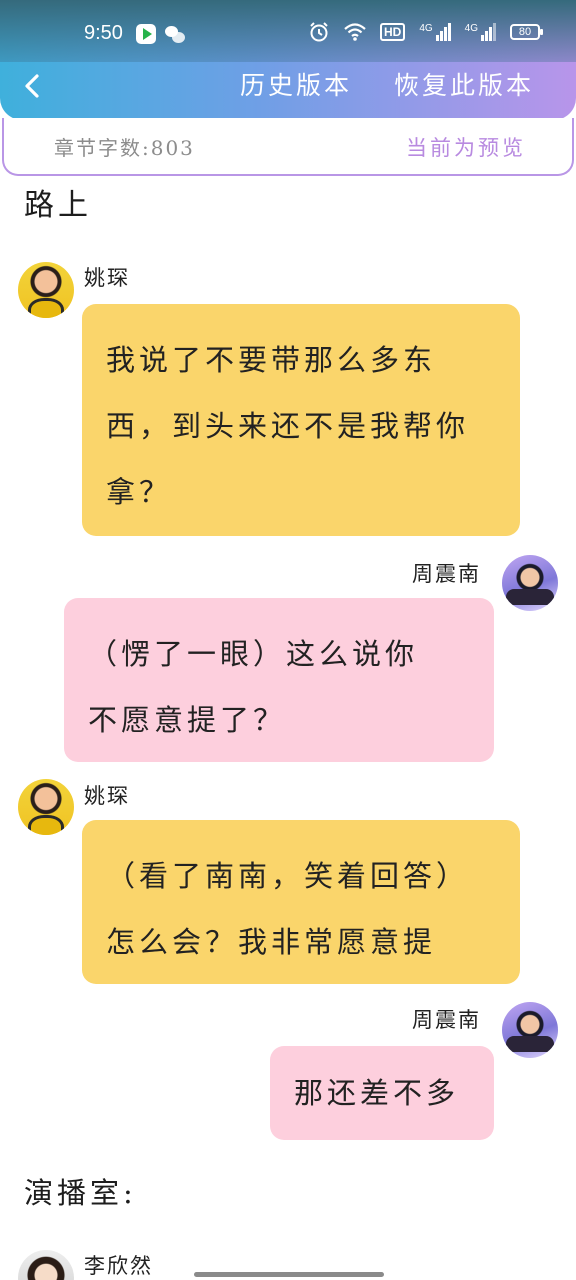  What do you see at coordinates (355, 32) in the screenshot?
I see `wifi-icon` at bounding box center [355, 32].